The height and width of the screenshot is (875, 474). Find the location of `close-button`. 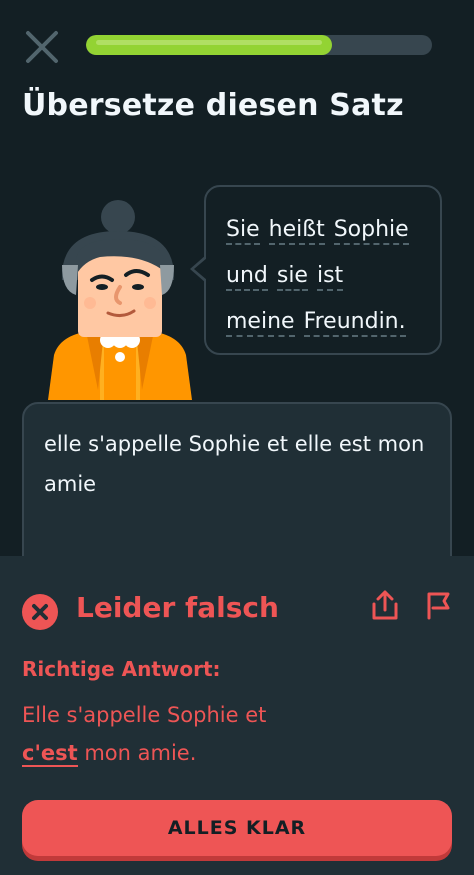

close-button is located at coordinates (42, 47).